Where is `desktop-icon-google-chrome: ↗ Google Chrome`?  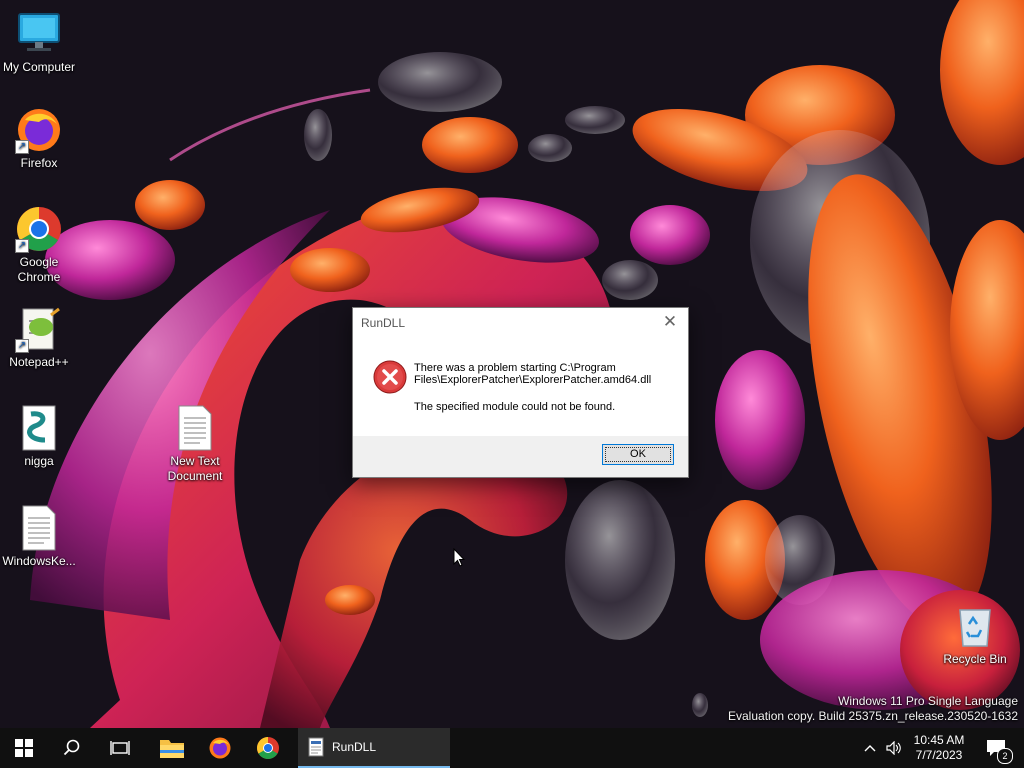
desktop-icon-google-chrome: ↗ Google Chrome is located at coordinates (39, 245).